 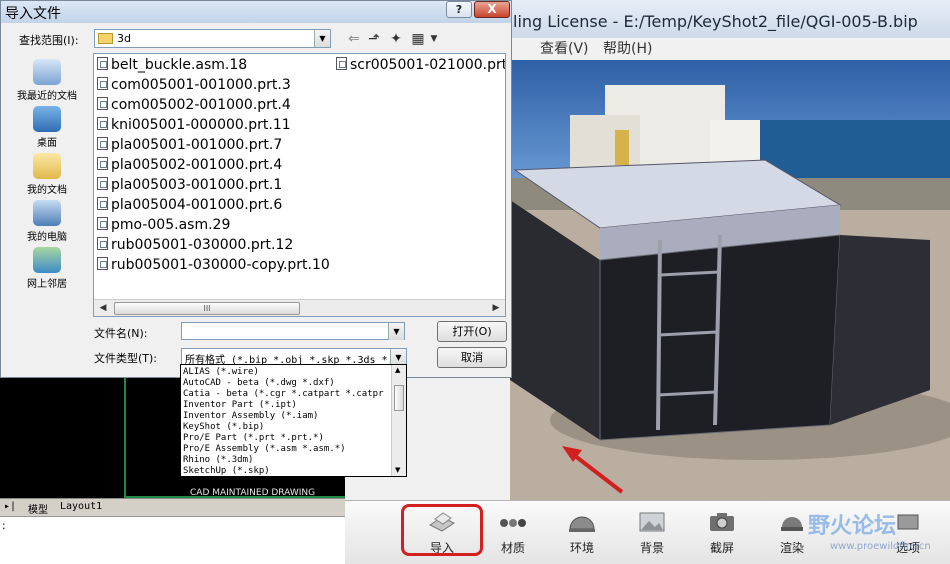 I want to click on materials-button: 材质, so click(x=513, y=533).